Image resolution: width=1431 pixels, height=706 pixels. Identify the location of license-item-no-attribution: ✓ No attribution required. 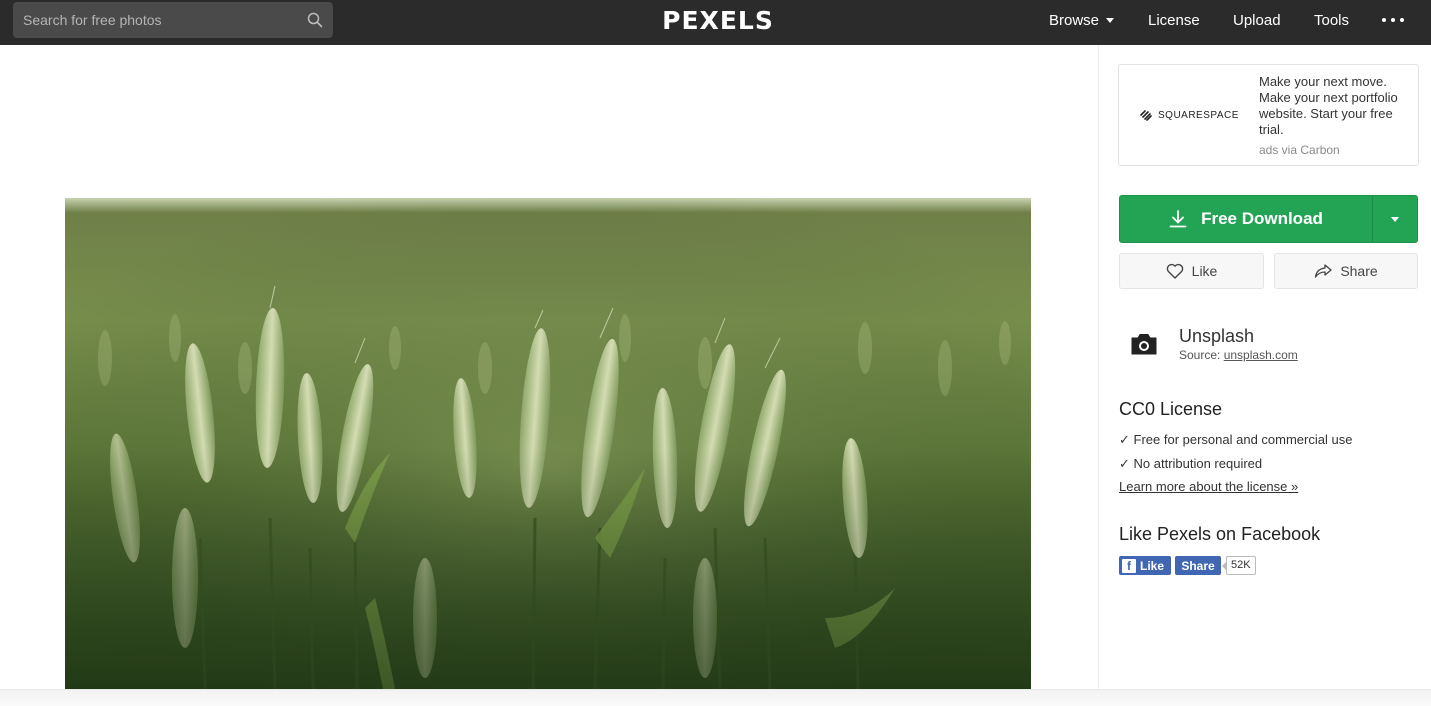
(1191, 463).